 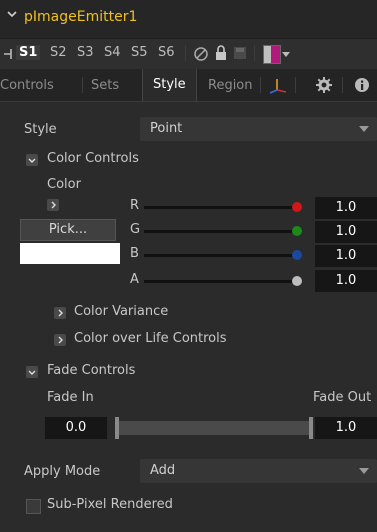 I want to click on fade-out-value: 1.0, so click(x=346, y=428).